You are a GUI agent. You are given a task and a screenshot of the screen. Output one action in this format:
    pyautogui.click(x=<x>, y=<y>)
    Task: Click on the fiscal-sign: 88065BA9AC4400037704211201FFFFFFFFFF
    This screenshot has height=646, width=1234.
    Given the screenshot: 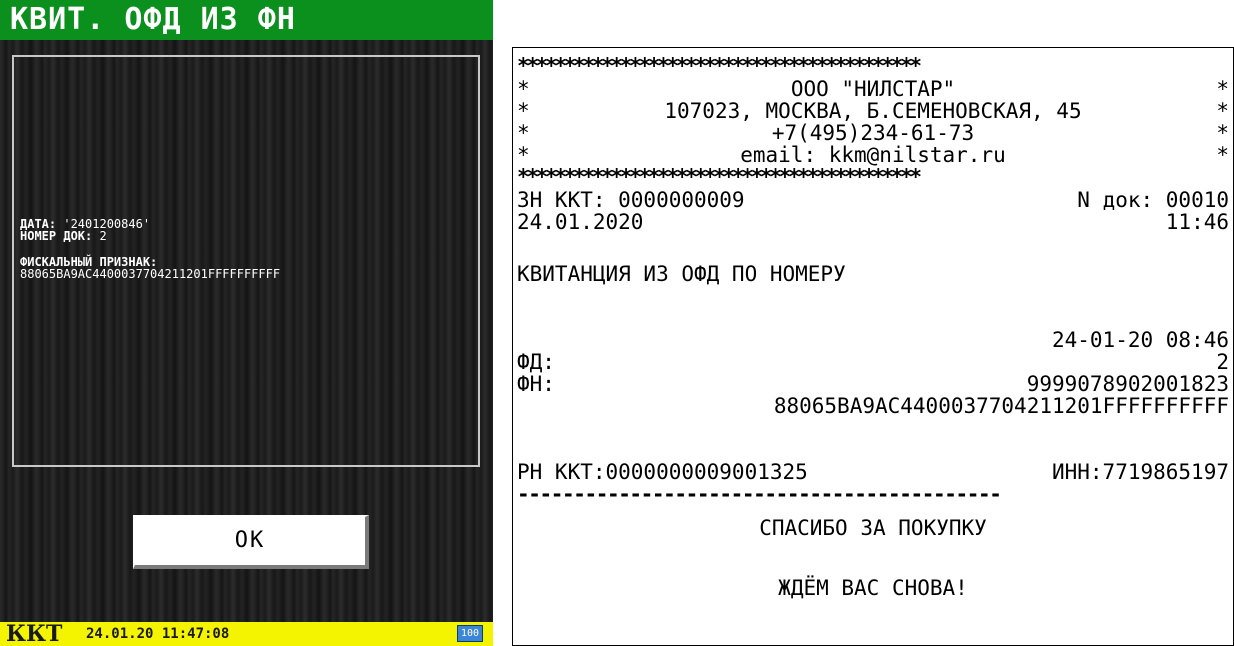 What is the action you would take?
    pyautogui.click(x=1001, y=406)
    